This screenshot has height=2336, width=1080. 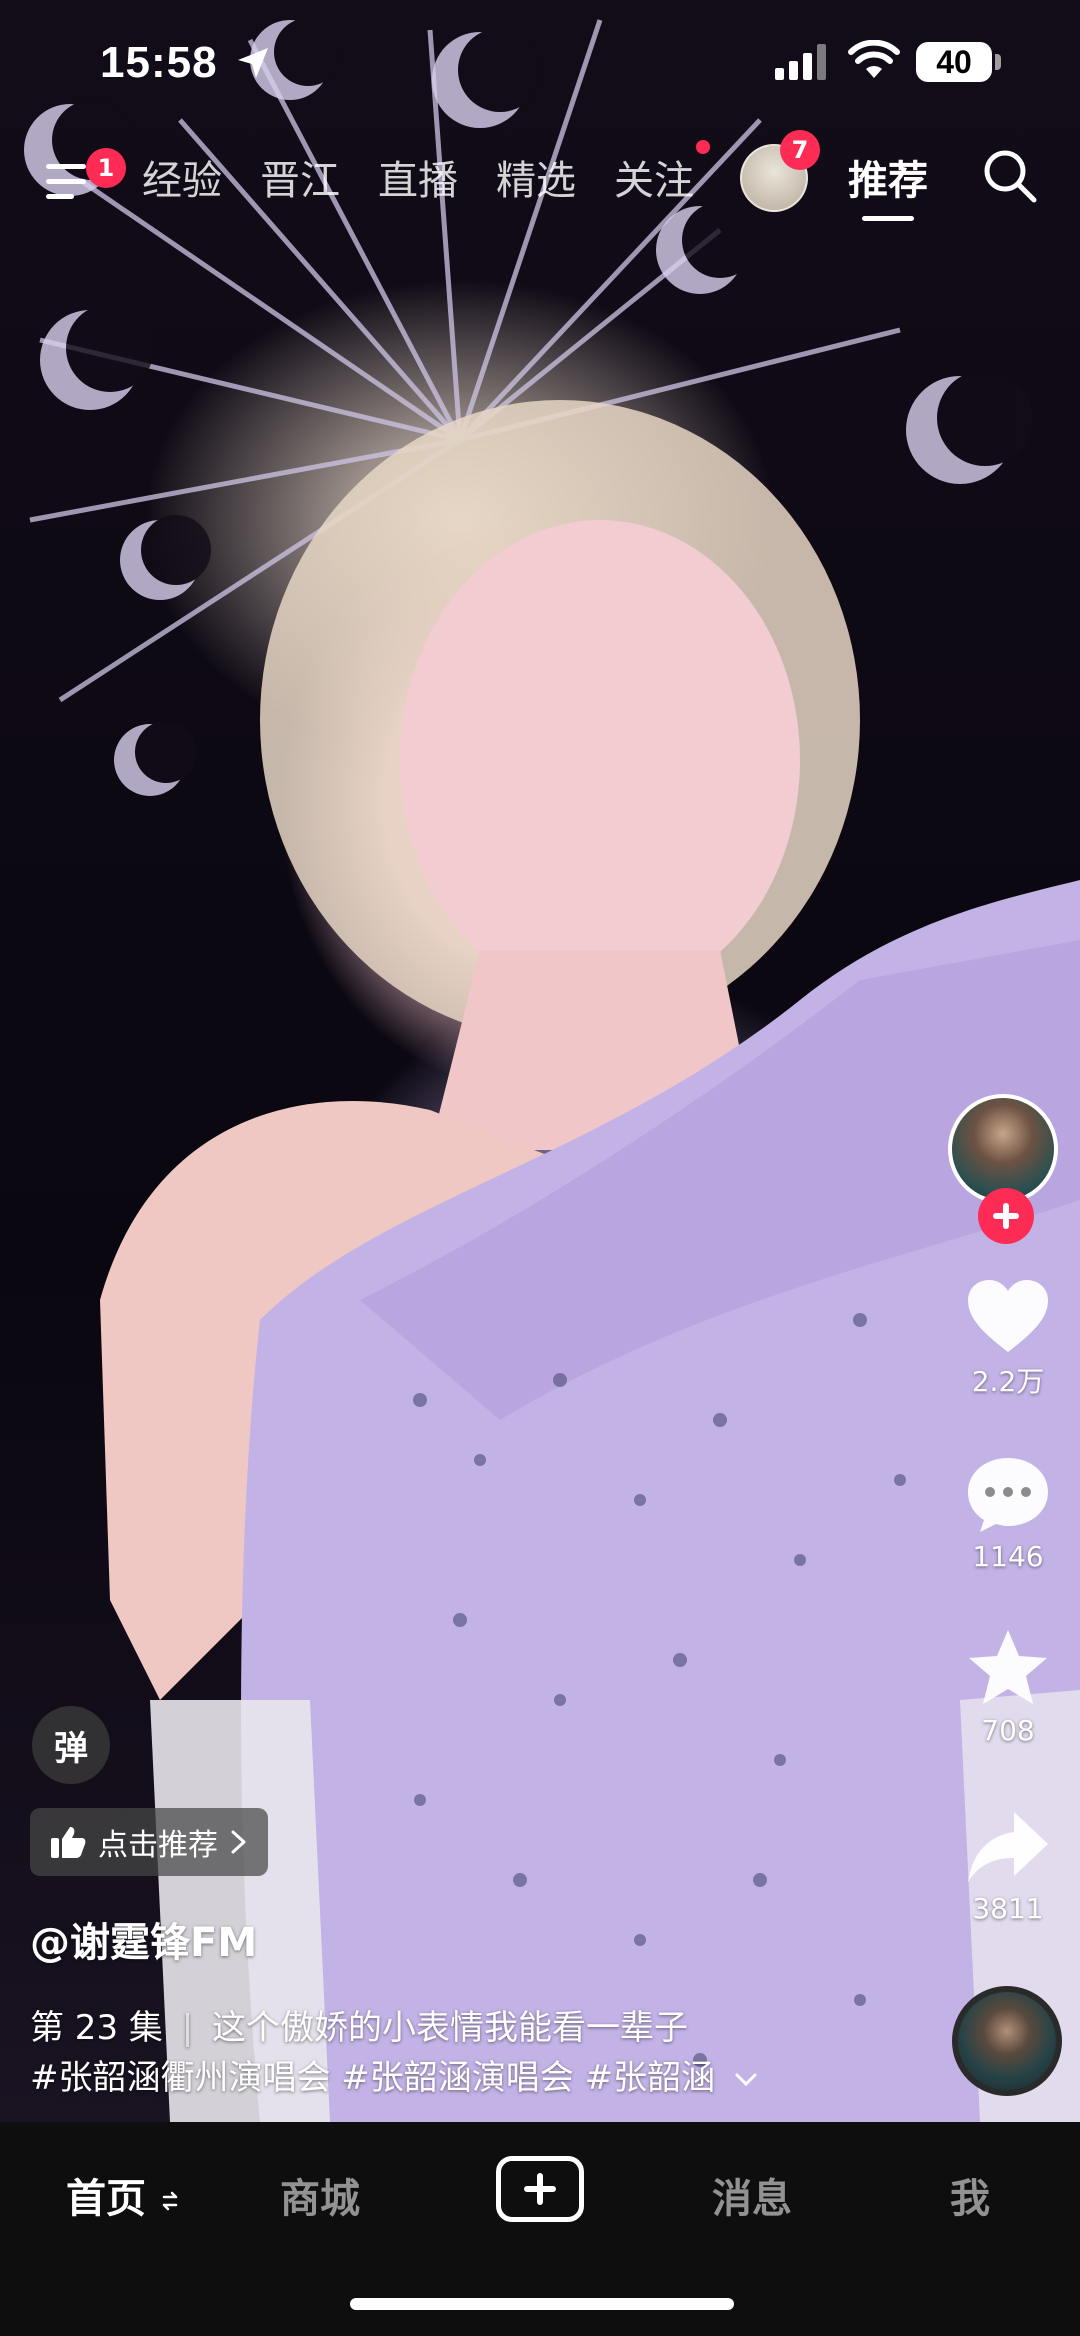 What do you see at coordinates (449, 2028) in the screenshot?
I see `caption-text: 这个傲娇的小表情我能看一辈子` at bounding box center [449, 2028].